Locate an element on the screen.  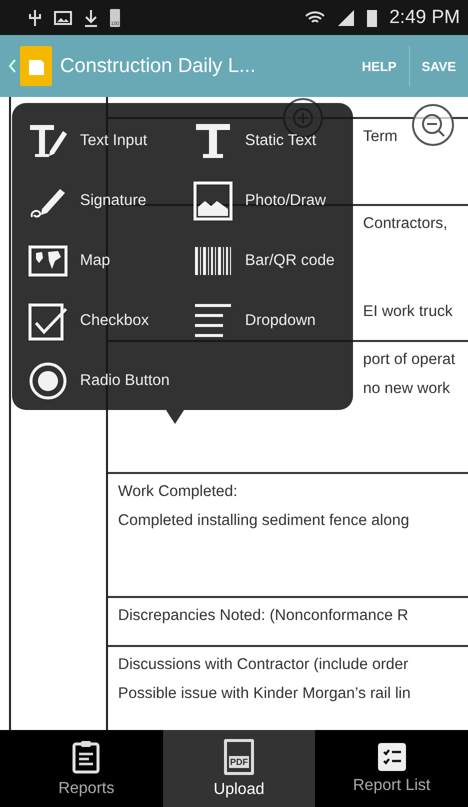
checkbox-icon is located at coordinates (48, 321).